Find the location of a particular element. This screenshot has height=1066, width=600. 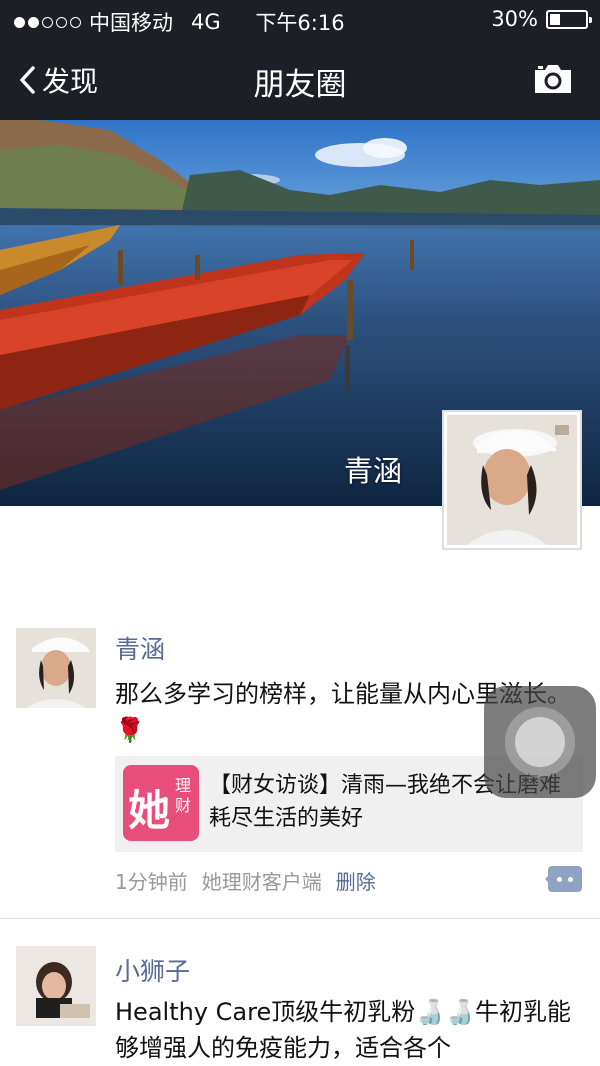

avatar-image is located at coordinates (512, 480).